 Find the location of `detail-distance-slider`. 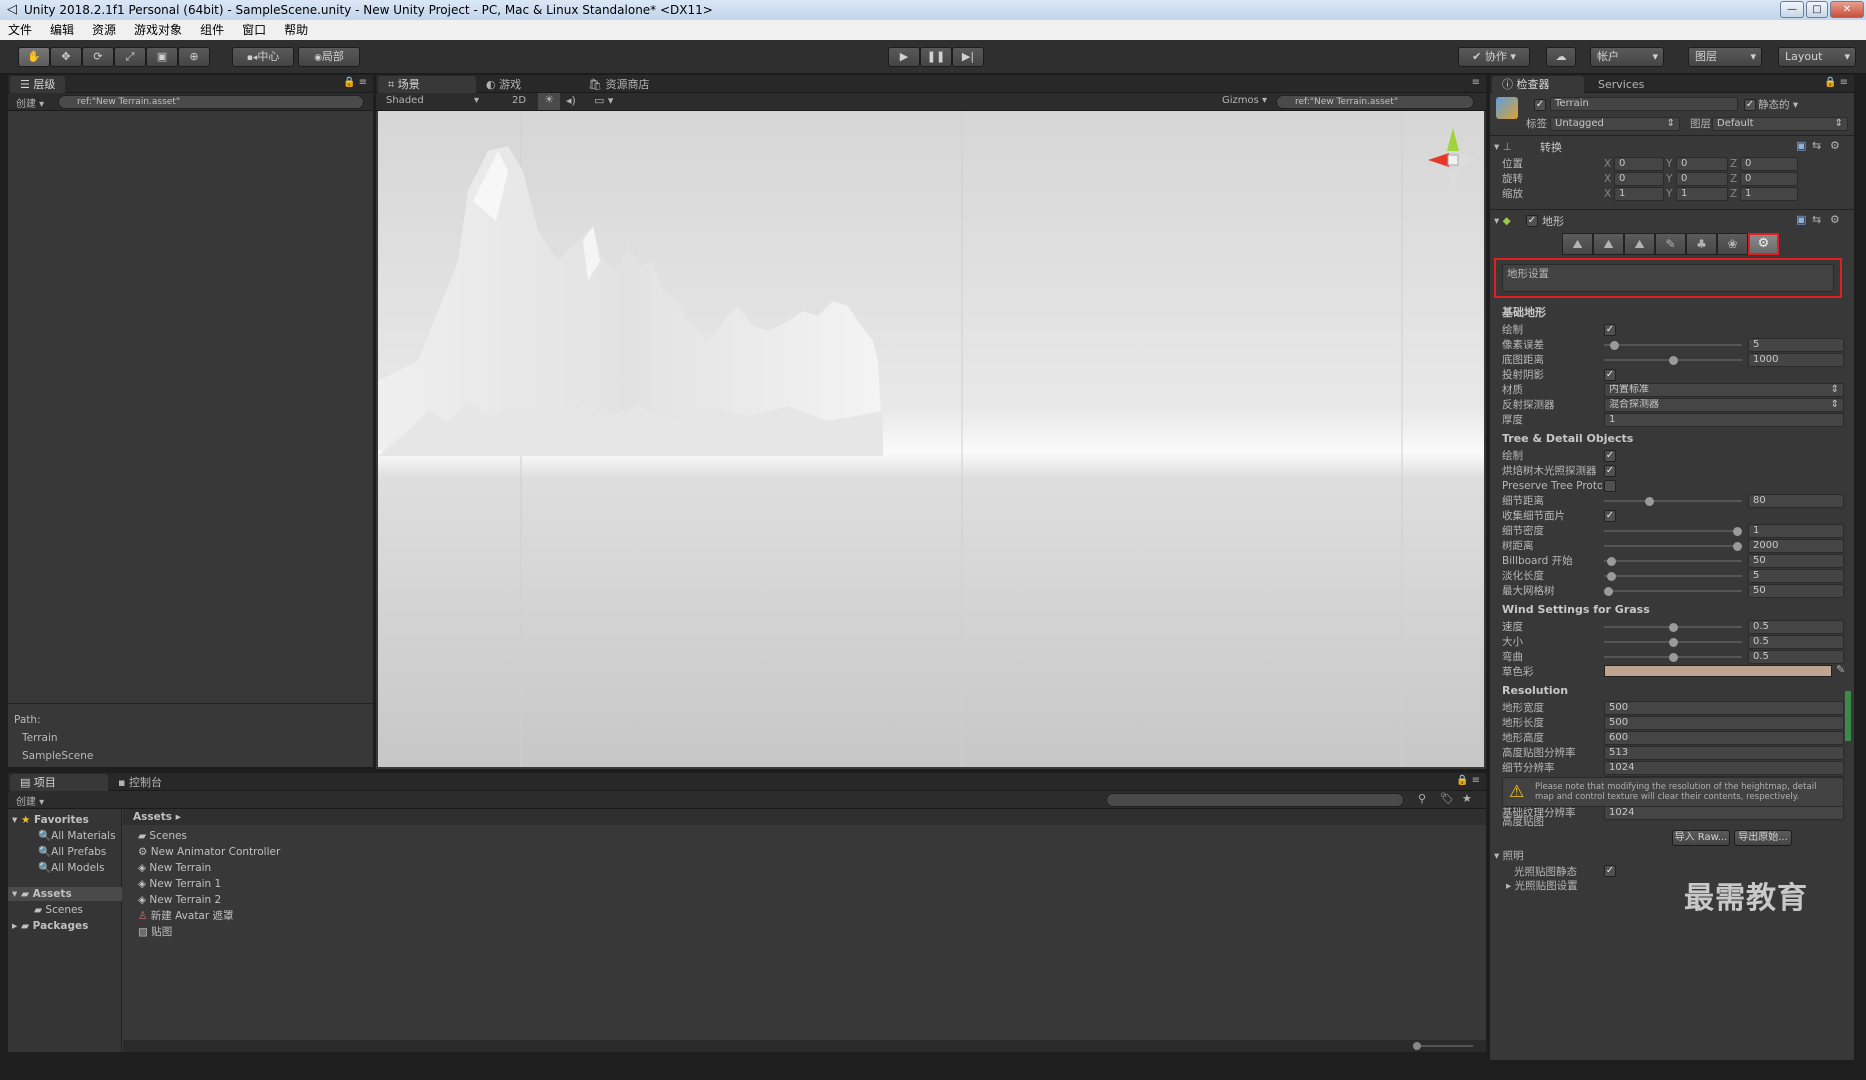

detail-distance-slider is located at coordinates (1673, 501).